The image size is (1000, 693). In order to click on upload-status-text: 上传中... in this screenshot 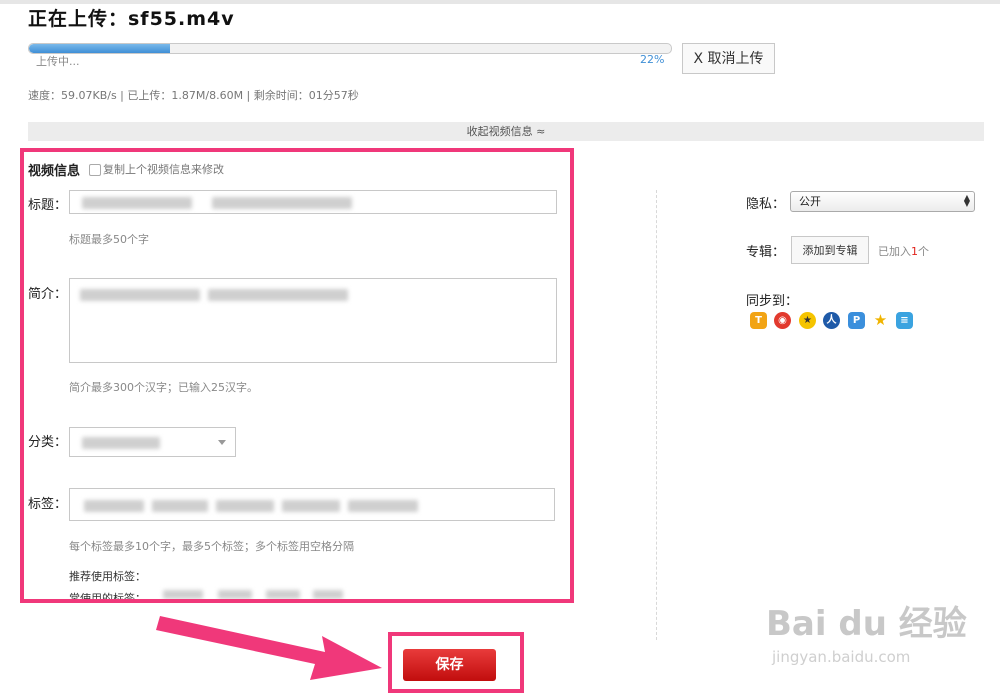, I will do `click(58, 61)`.